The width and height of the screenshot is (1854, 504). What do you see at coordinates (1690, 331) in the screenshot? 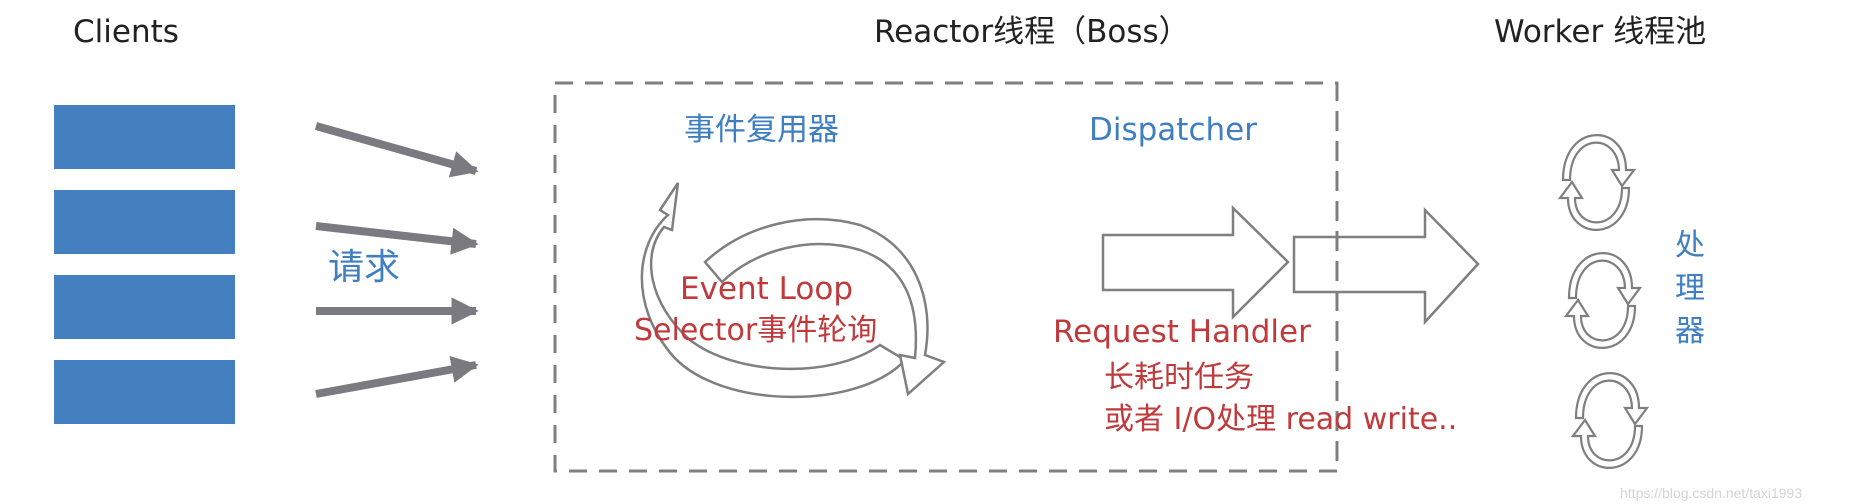
I see `processor-label-char: 器` at bounding box center [1690, 331].